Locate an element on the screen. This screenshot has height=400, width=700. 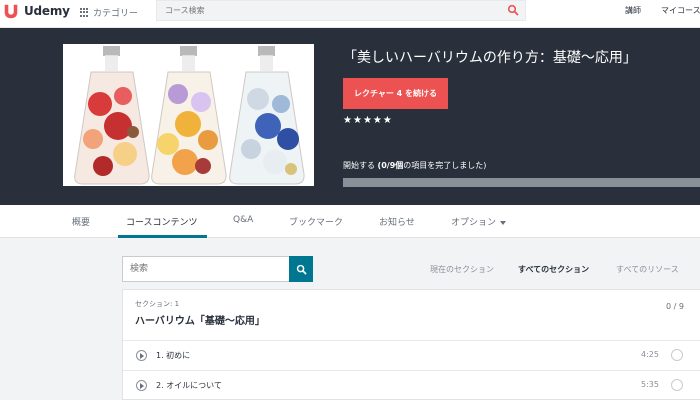
rating-stars: ★ ★ ★ ★ ★ is located at coordinates (367, 121).